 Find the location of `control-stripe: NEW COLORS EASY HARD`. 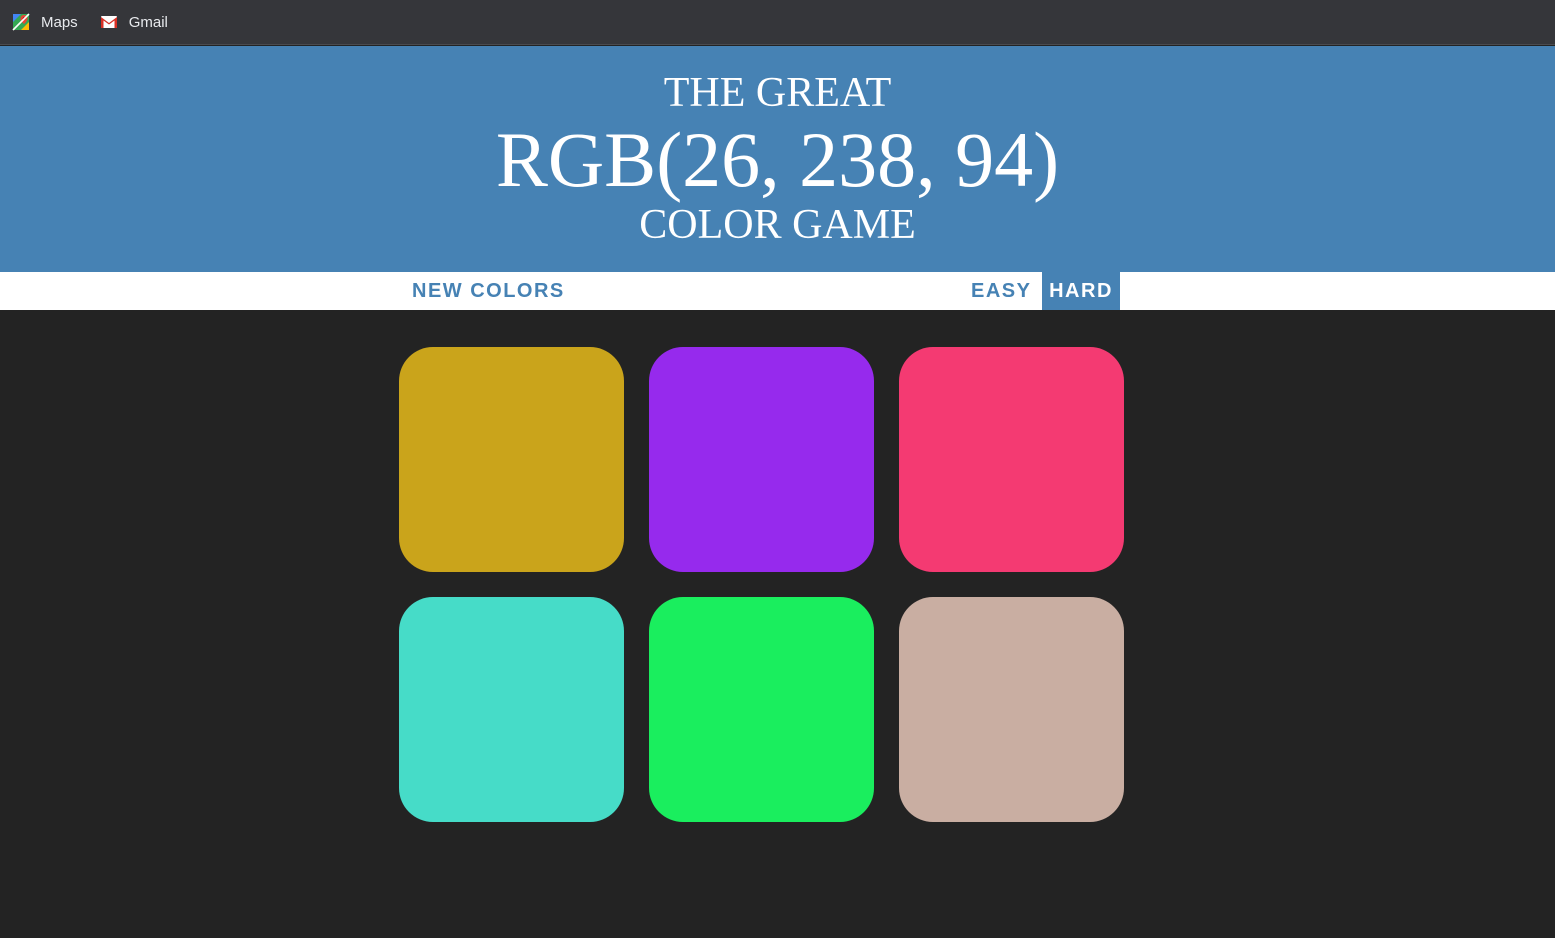

control-stripe: NEW COLORS EASY HARD is located at coordinates (777, 291).